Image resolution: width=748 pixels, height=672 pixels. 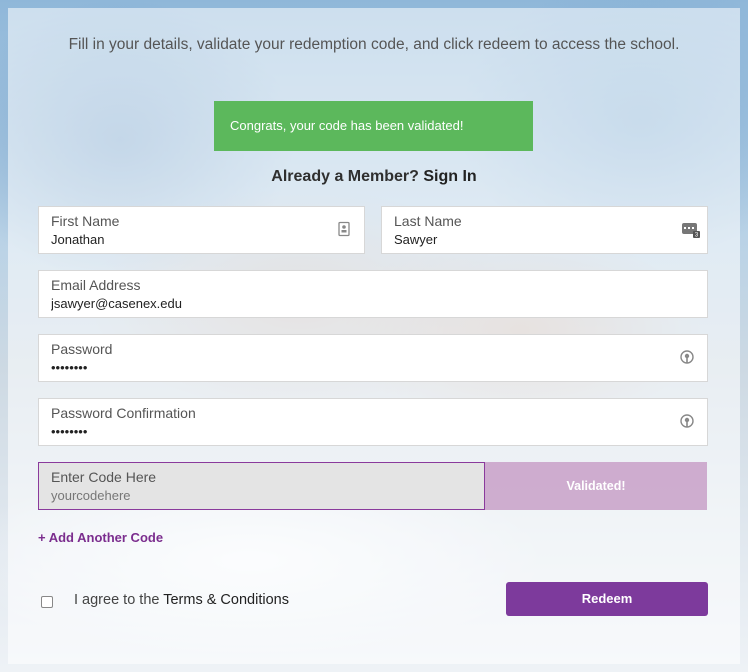 I want to click on terms-link: Terms & Conditions, so click(x=226, y=600).